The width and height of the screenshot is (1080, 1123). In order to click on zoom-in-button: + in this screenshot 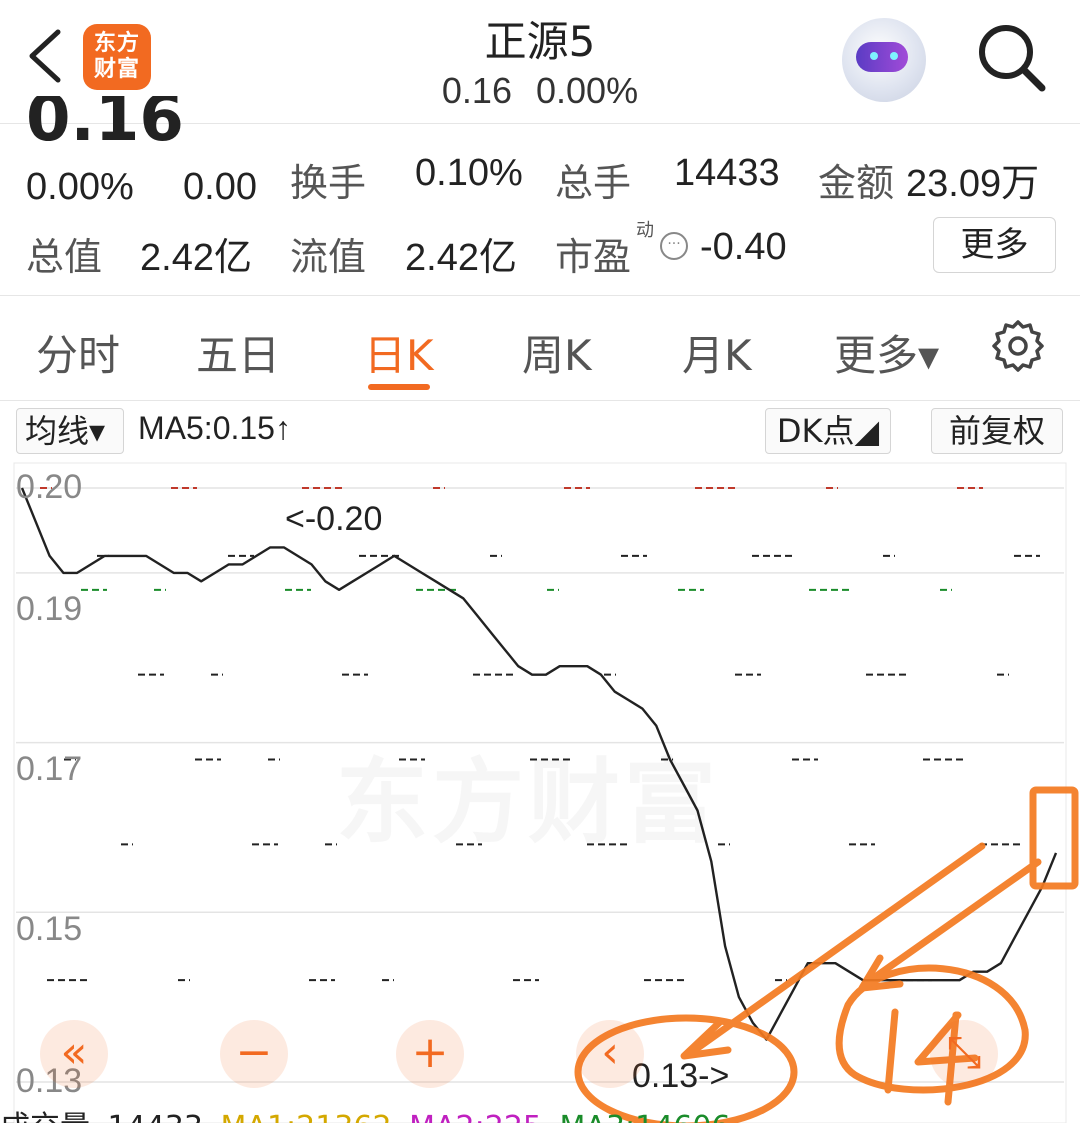, I will do `click(430, 1054)`.